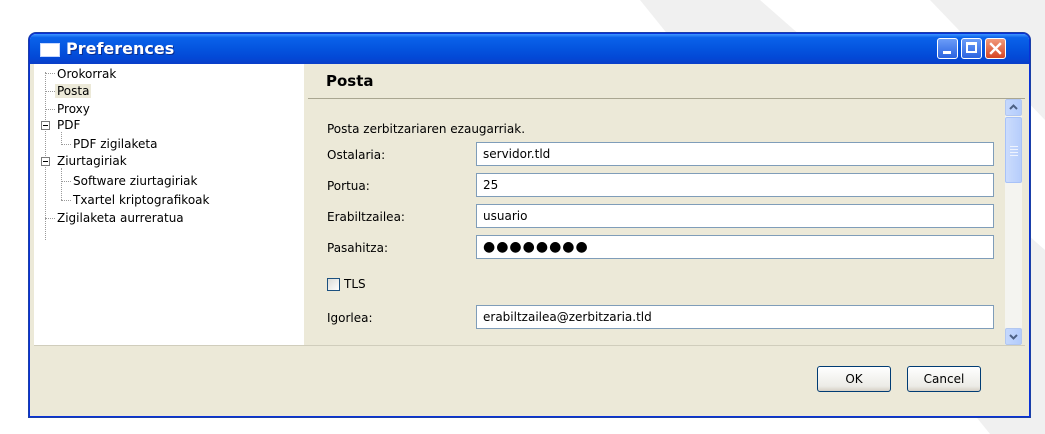 The image size is (1045, 434). What do you see at coordinates (947, 48) in the screenshot?
I see `minimize-button` at bounding box center [947, 48].